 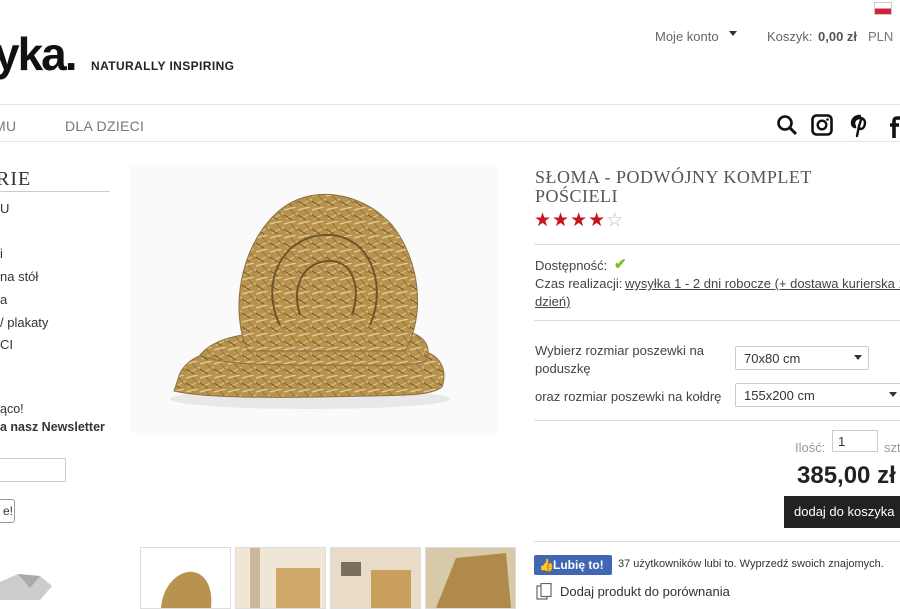 What do you see at coordinates (779, 395) in the screenshot?
I see `duvet-size-value: 155x200 cm` at bounding box center [779, 395].